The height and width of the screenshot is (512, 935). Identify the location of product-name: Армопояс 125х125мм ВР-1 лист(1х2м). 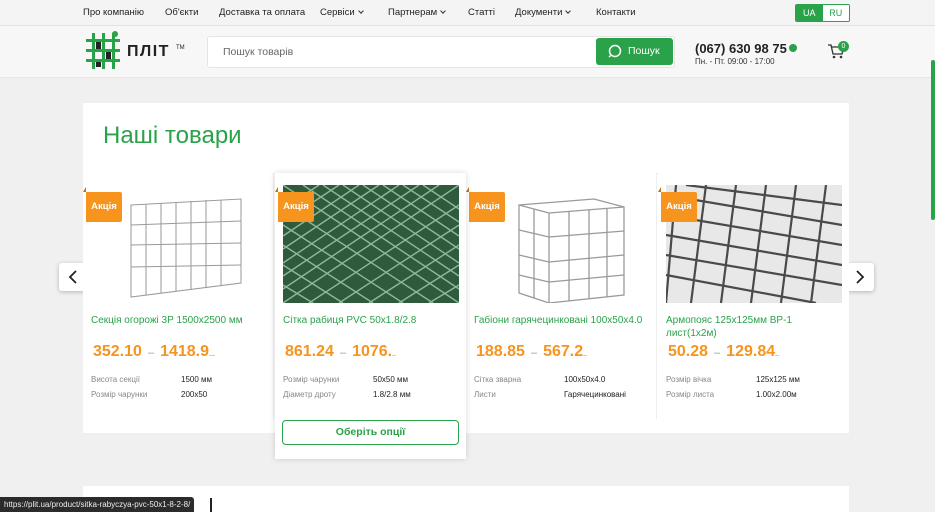
(754, 327).